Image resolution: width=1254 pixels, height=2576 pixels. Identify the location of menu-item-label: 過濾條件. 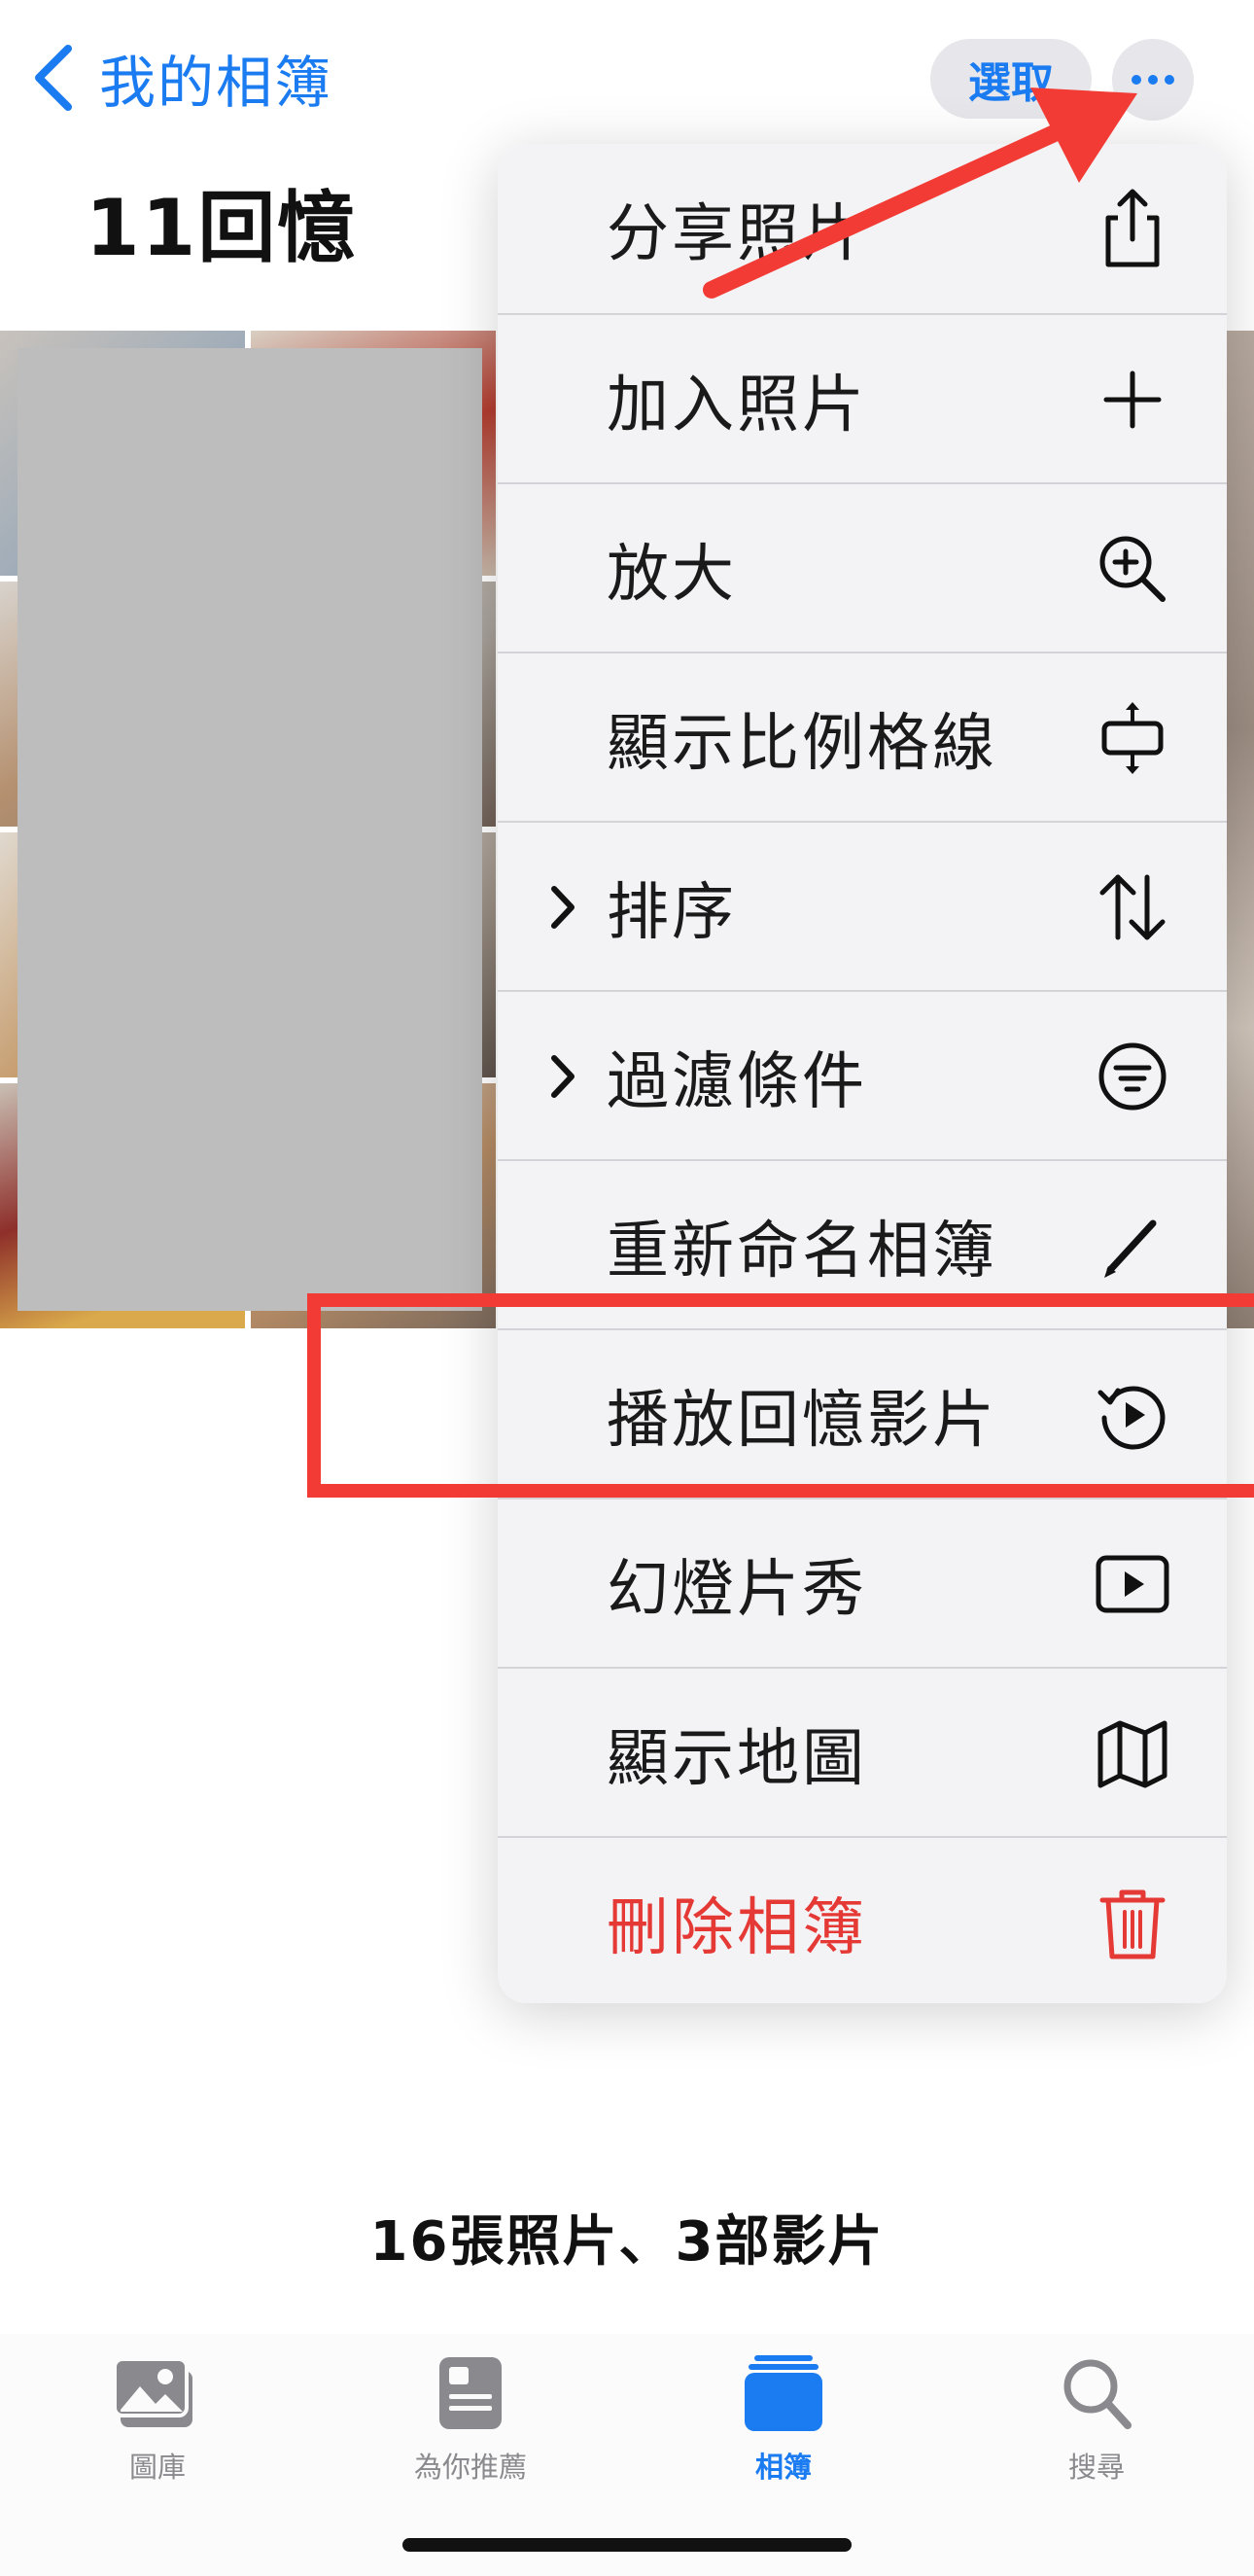
(737, 1082).